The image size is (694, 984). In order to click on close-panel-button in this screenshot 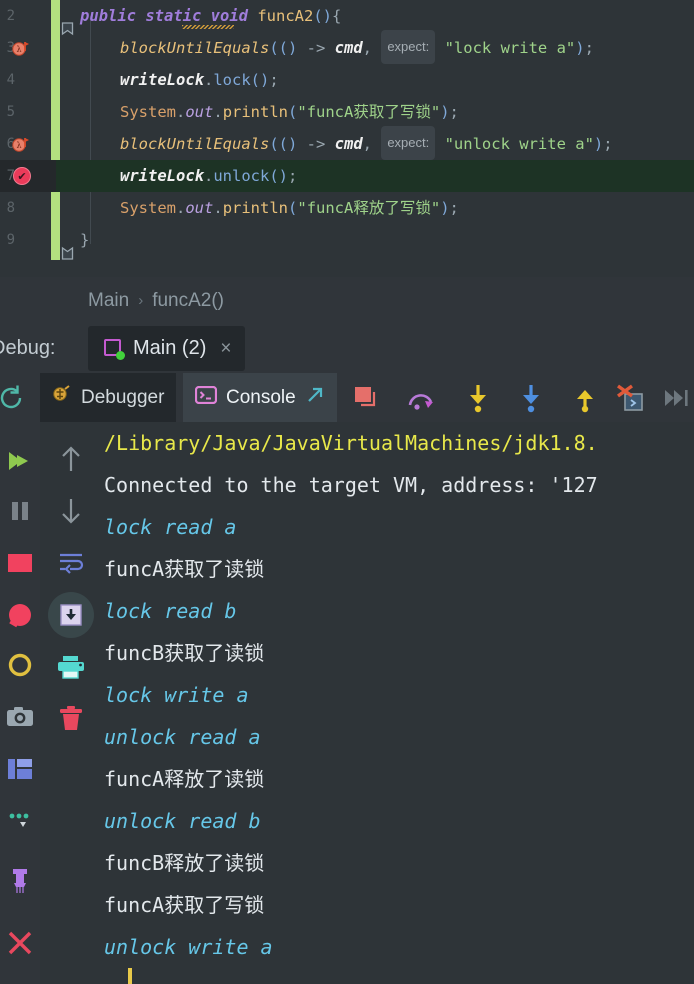, I will do `click(20, 943)`.